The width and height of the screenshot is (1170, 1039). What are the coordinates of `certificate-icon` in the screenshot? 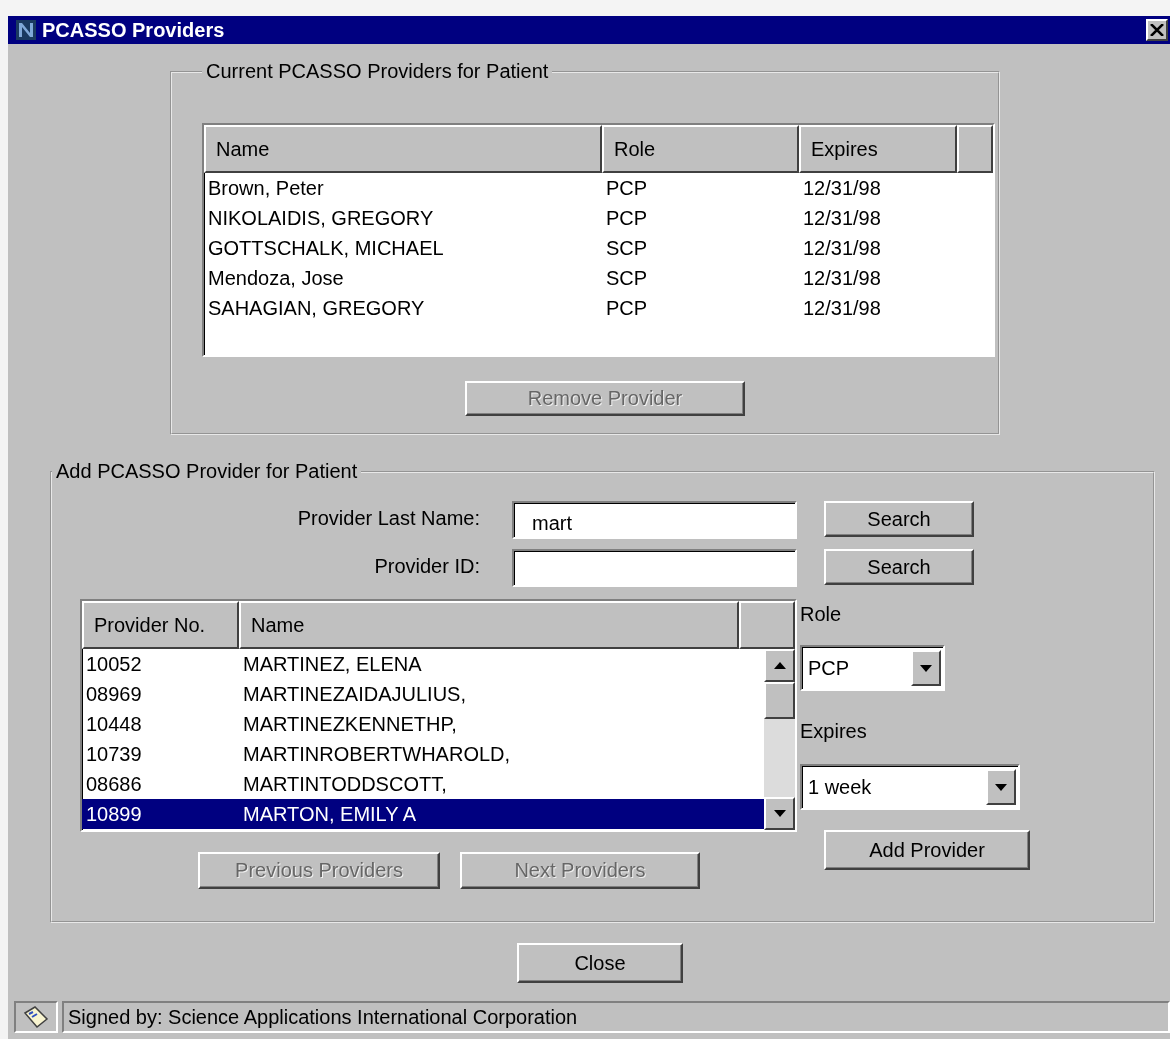 It's located at (36, 1017).